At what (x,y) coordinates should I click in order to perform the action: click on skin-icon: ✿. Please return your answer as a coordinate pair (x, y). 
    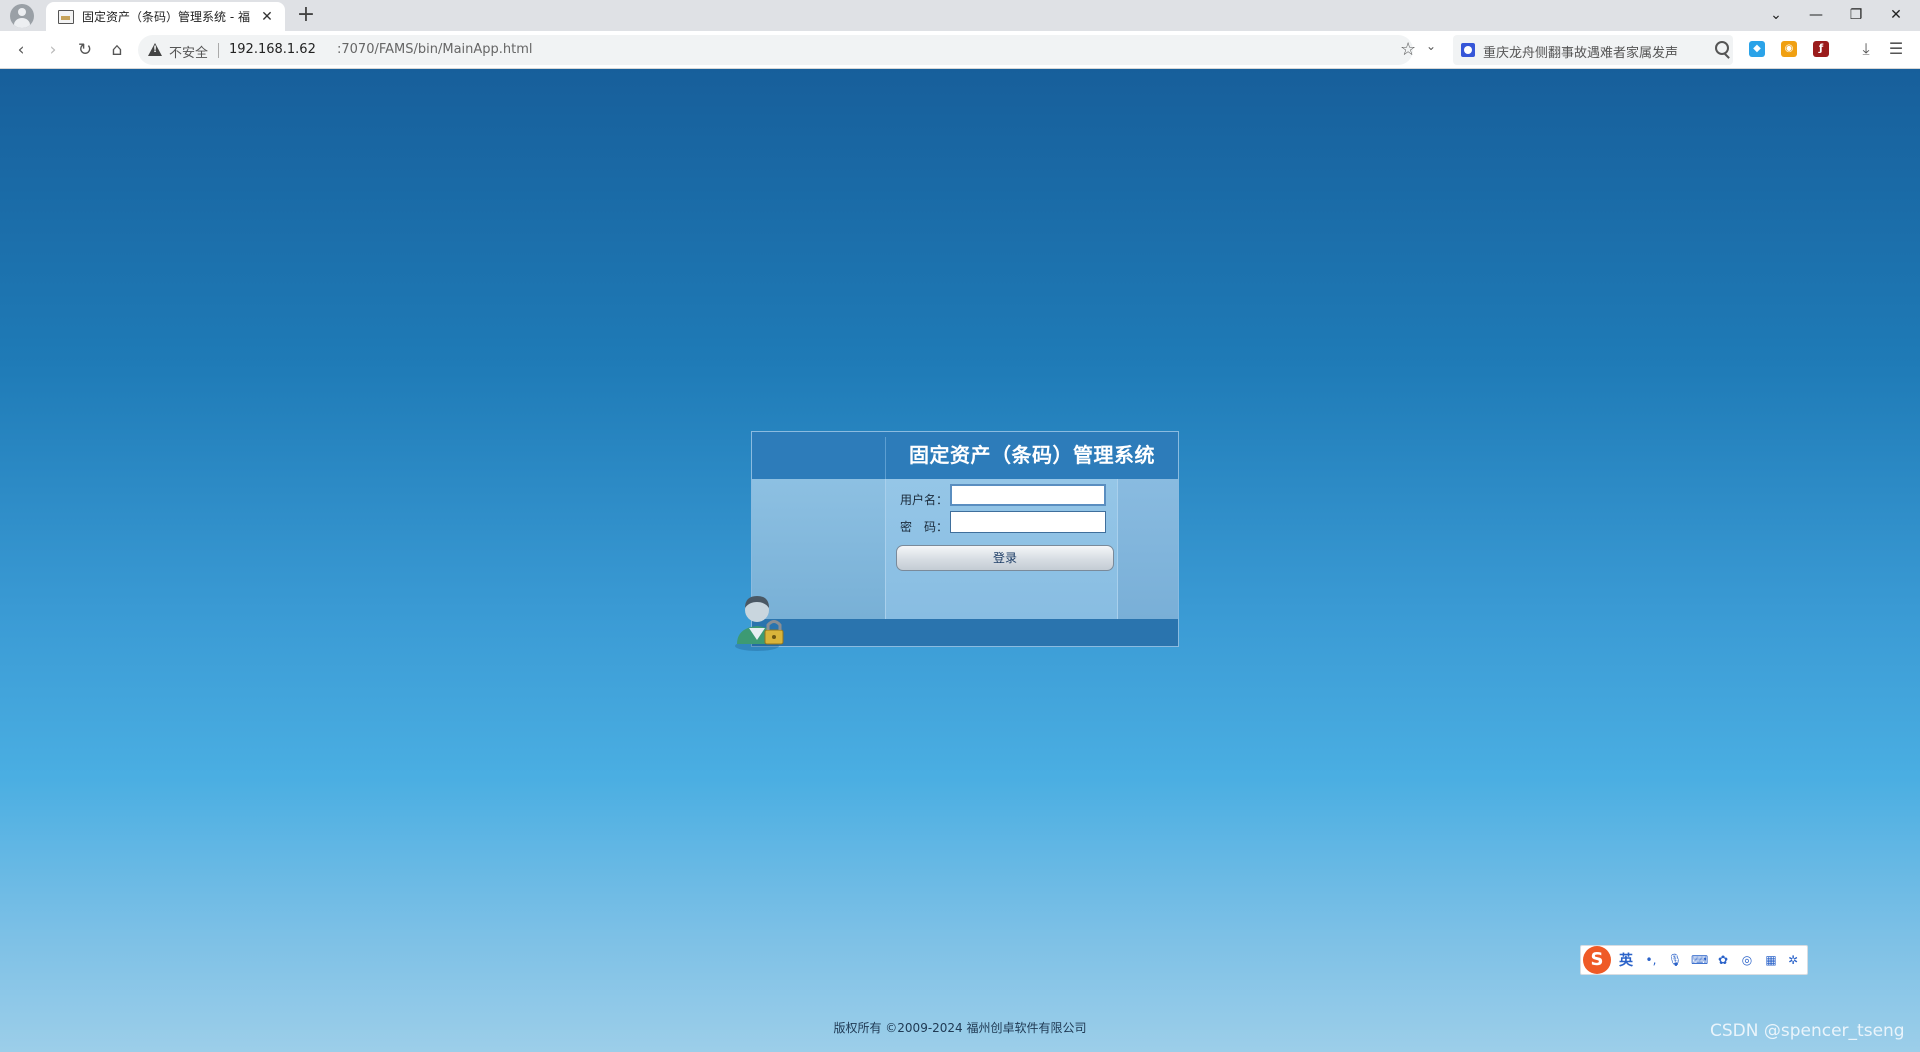
    Looking at the image, I should click on (1723, 960).